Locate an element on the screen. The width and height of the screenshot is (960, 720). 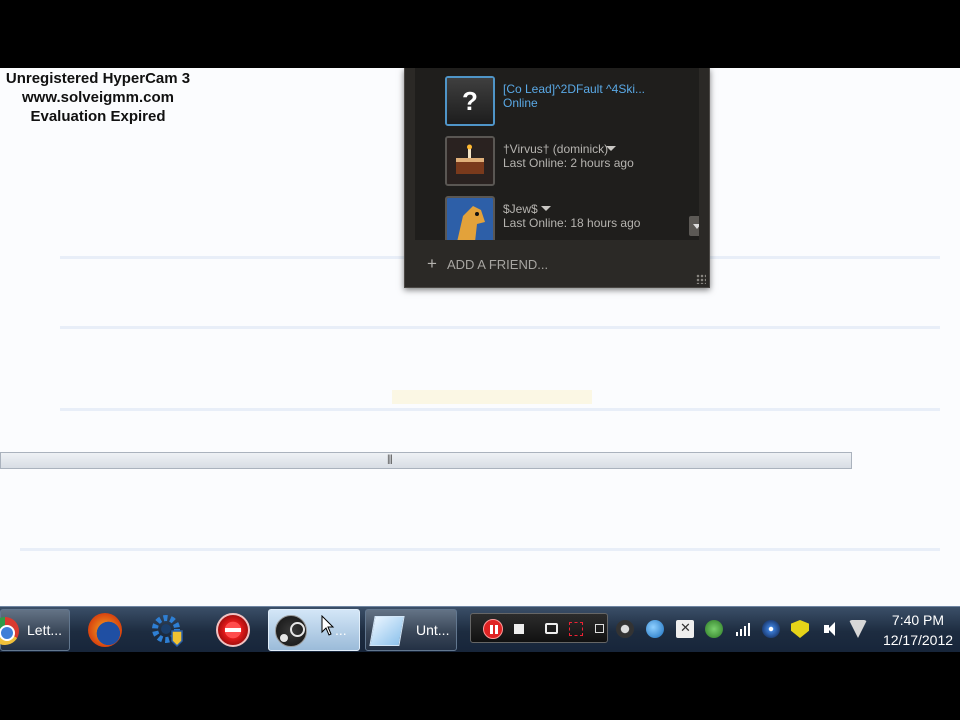
region-select-icon is located at coordinates (576, 629).